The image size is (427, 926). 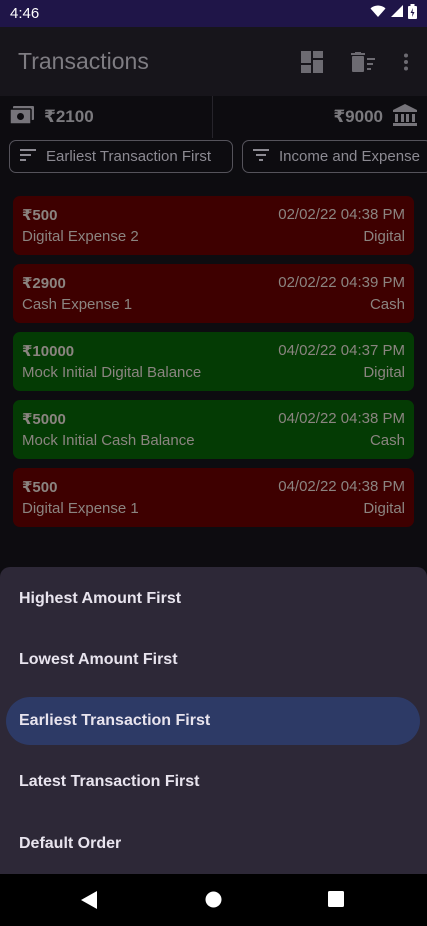 I want to click on cash-balance-value: ₹2100, so click(x=69, y=116).